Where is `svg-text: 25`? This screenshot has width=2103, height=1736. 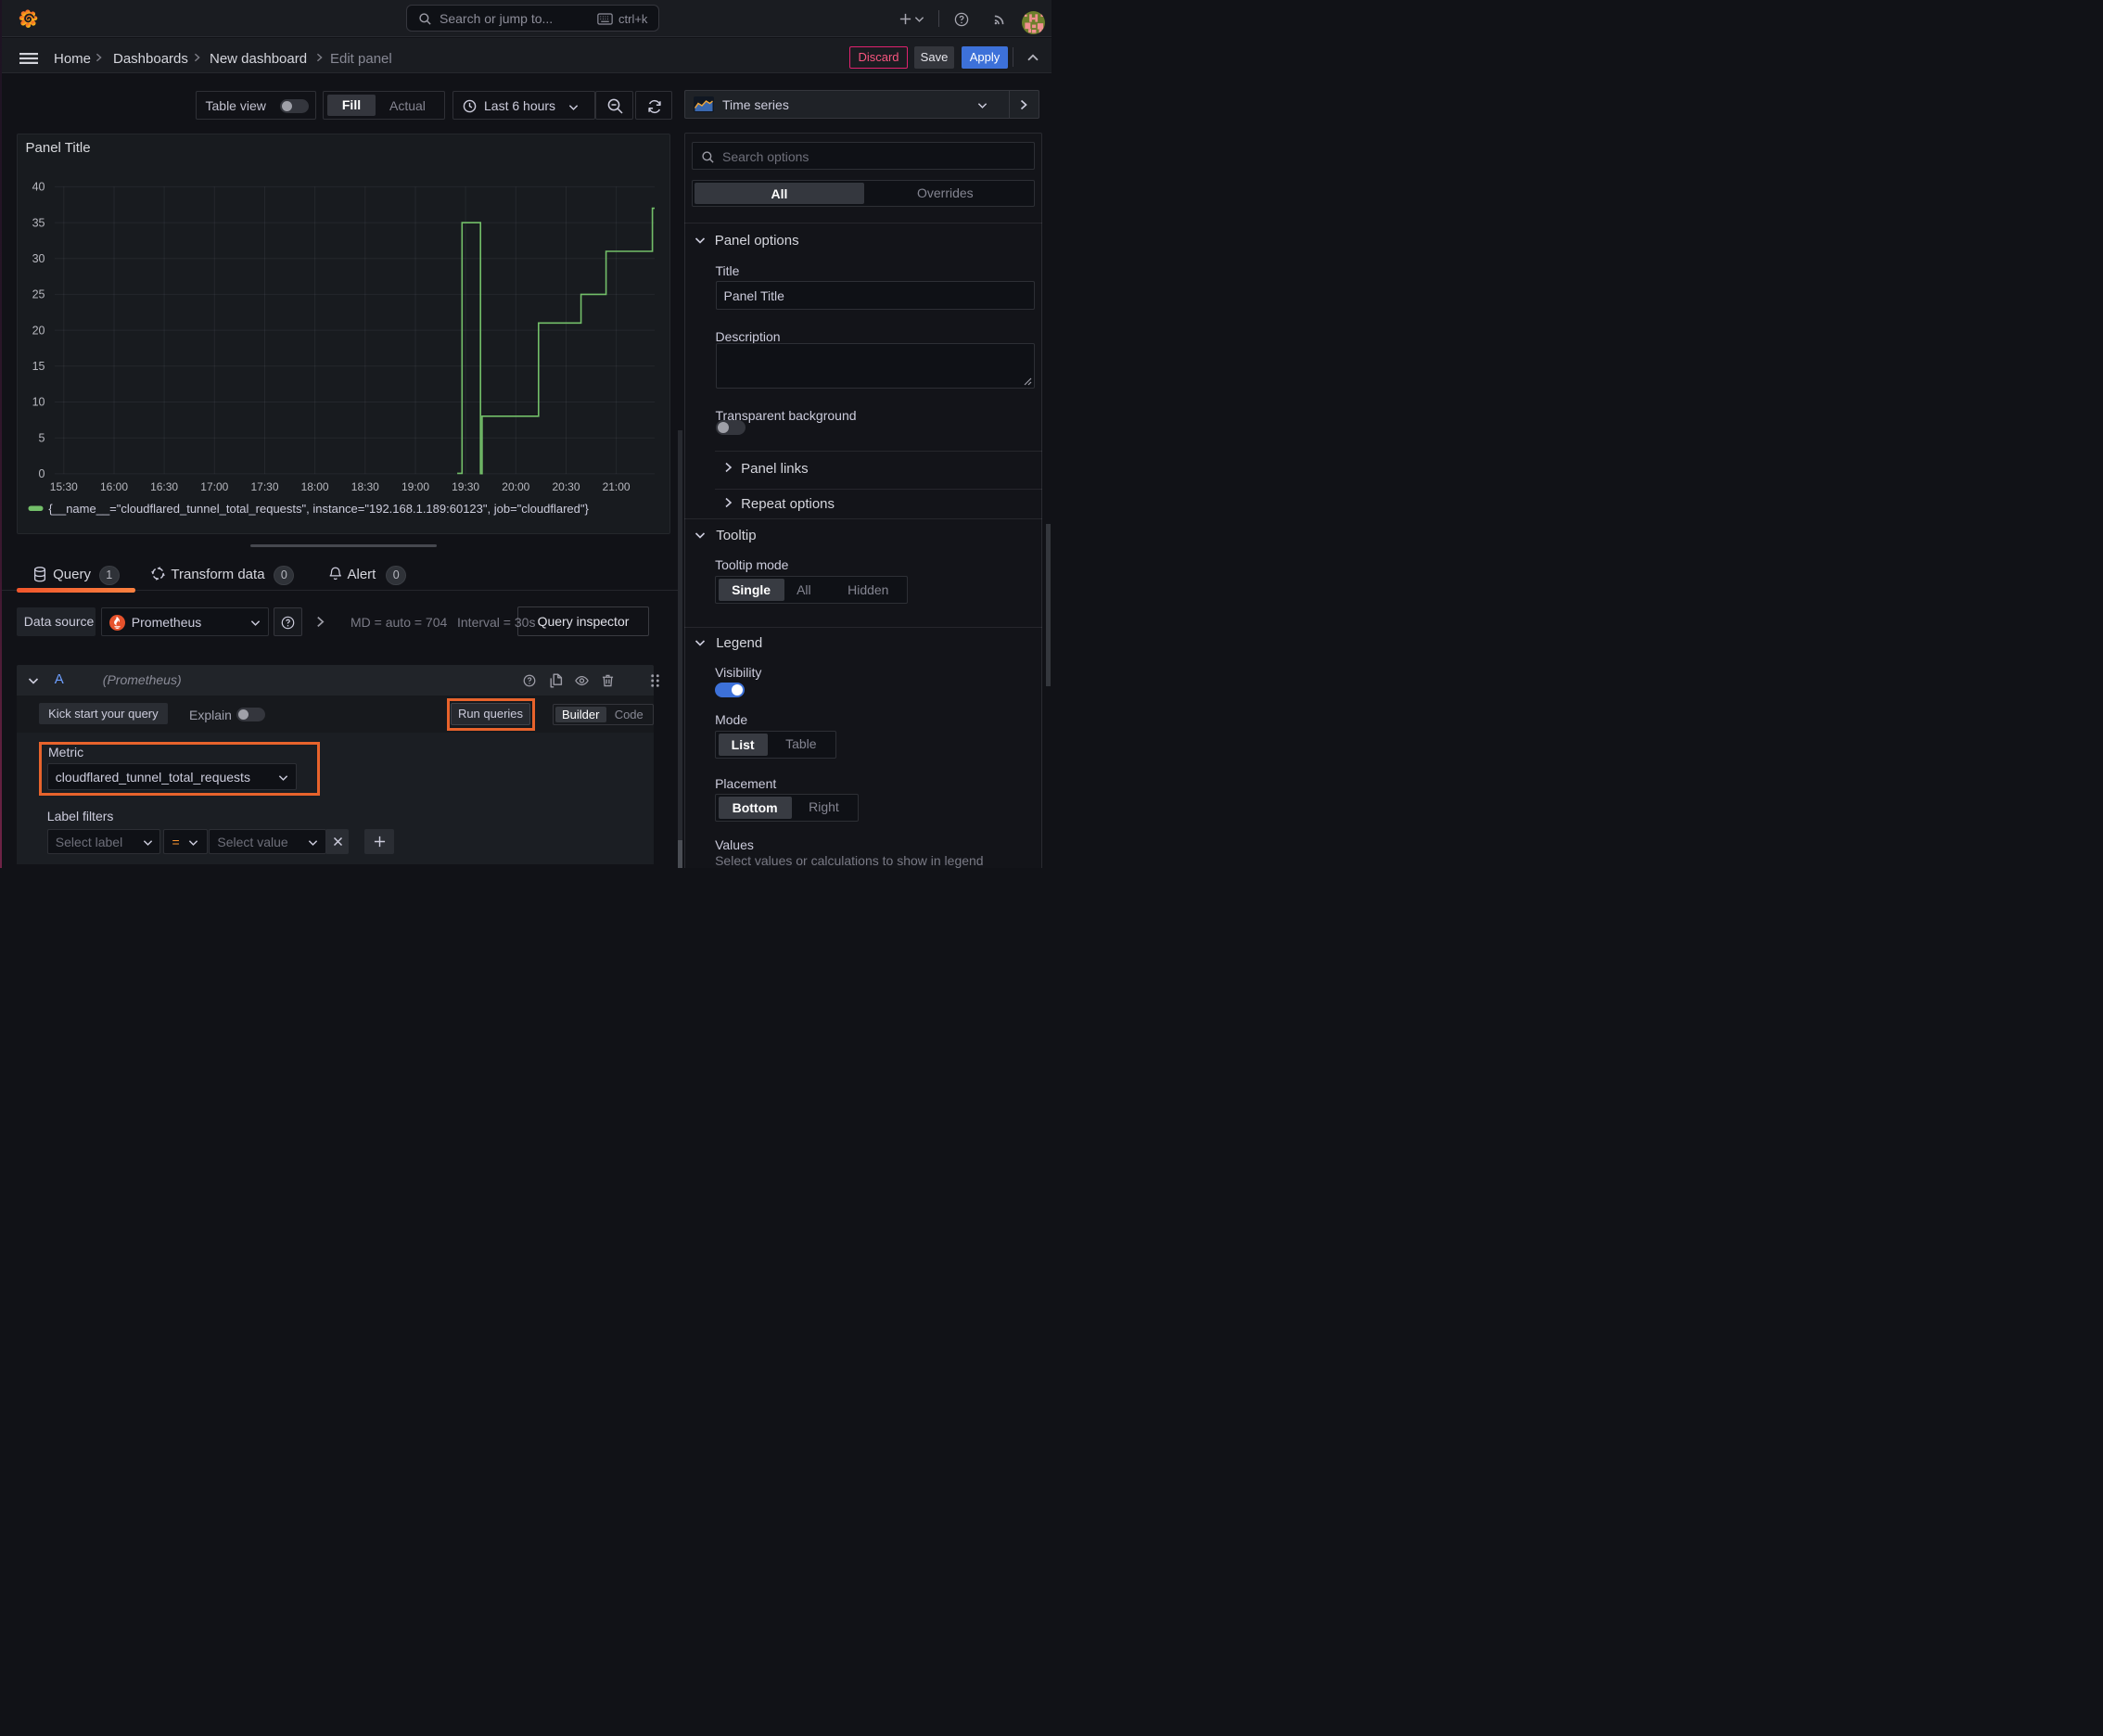 svg-text: 25 is located at coordinates (38, 293).